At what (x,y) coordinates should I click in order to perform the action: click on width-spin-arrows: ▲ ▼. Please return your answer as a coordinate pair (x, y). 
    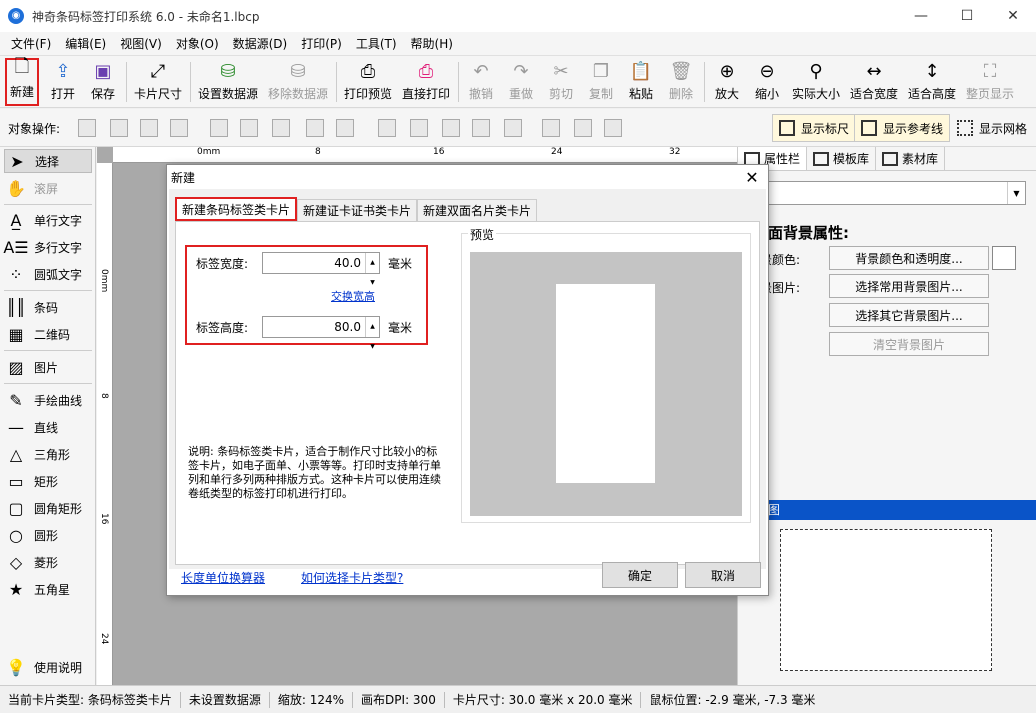
    Looking at the image, I should click on (372, 269).